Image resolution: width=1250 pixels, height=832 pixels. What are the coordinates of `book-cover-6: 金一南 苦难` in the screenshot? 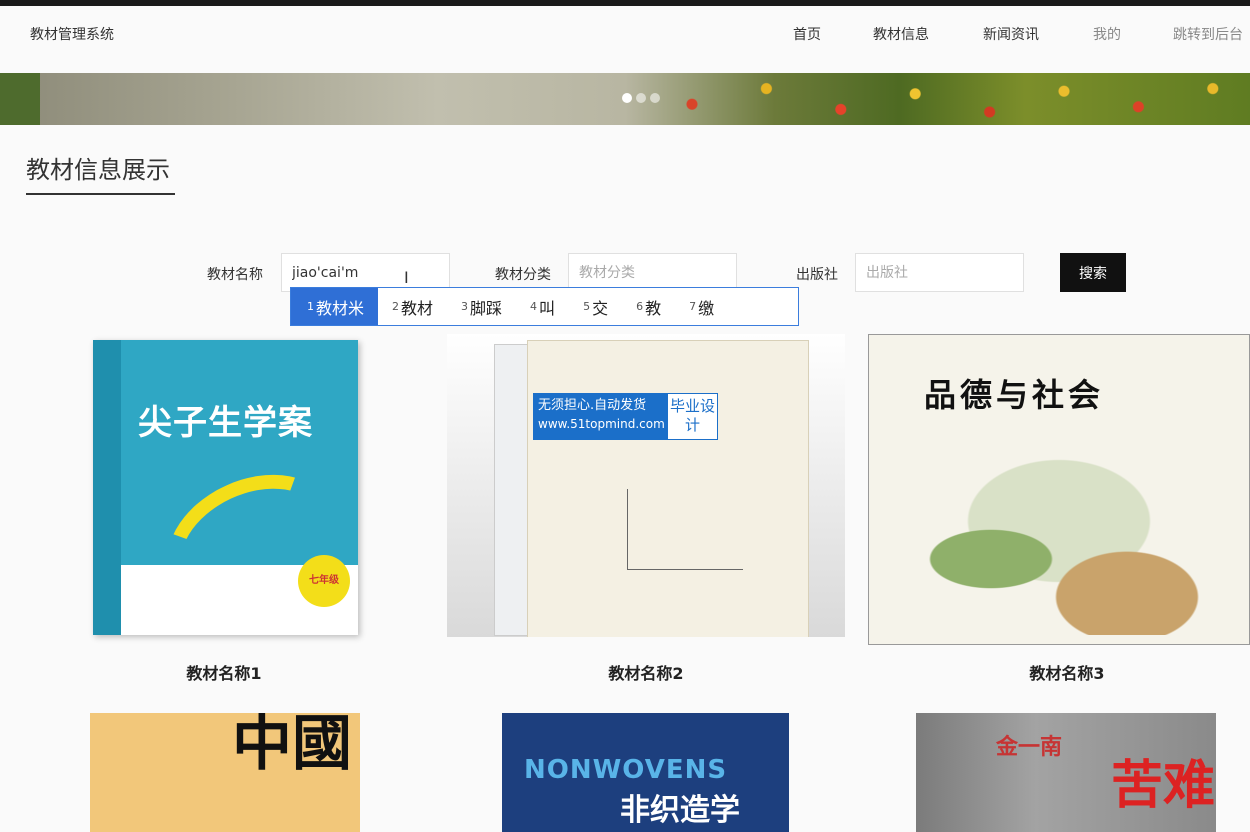 It's located at (1066, 772).